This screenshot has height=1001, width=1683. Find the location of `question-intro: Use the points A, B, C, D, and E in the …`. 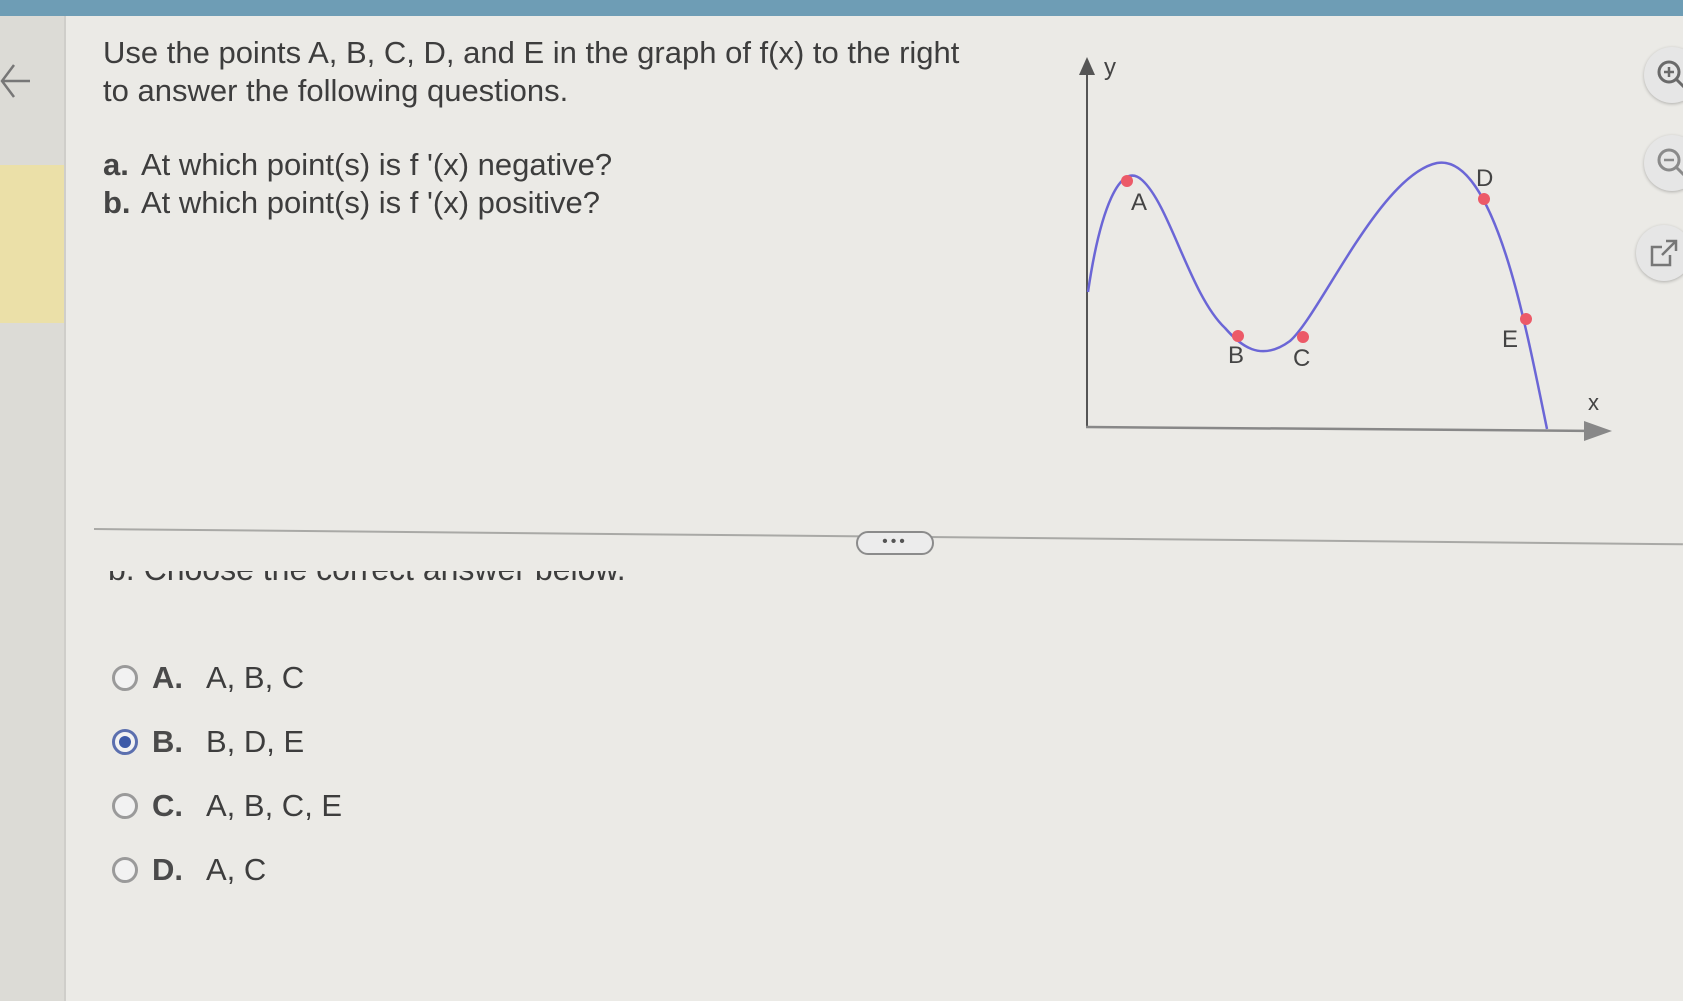

question-intro: Use the points A, B, C, D, and E in the … is located at coordinates (563, 72).